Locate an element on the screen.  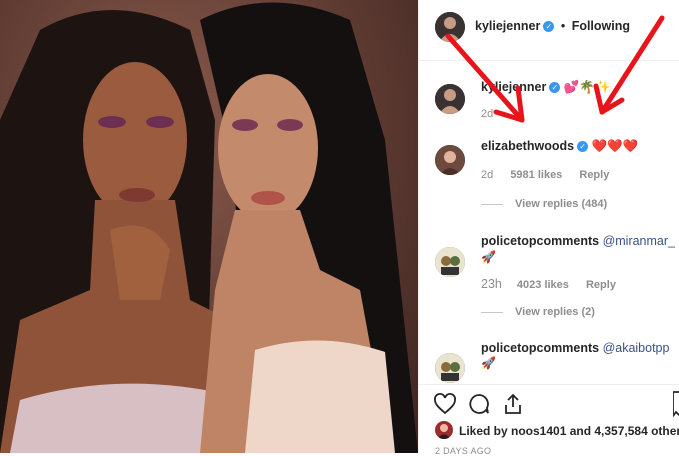
post-date: 2 DAYS AGO is located at coordinates (463, 451).